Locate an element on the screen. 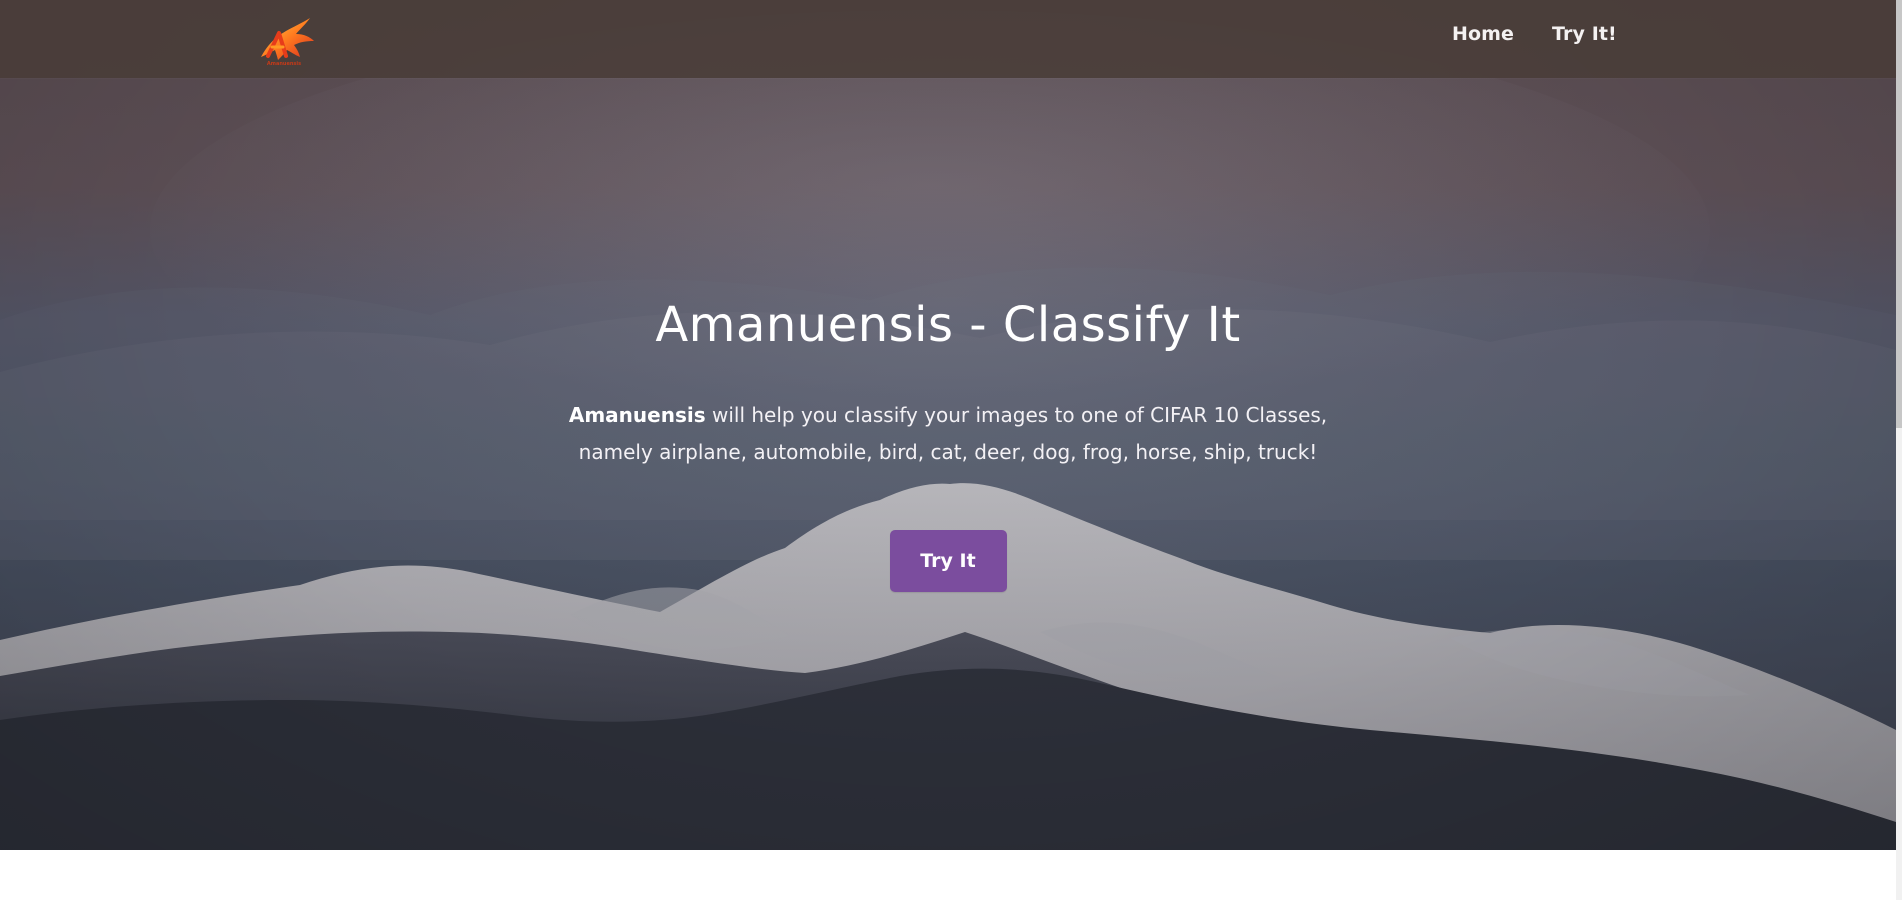 Image resolution: width=1902 pixels, height=900 pixels. vertical-scrollbar is located at coordinates (1899, 450).